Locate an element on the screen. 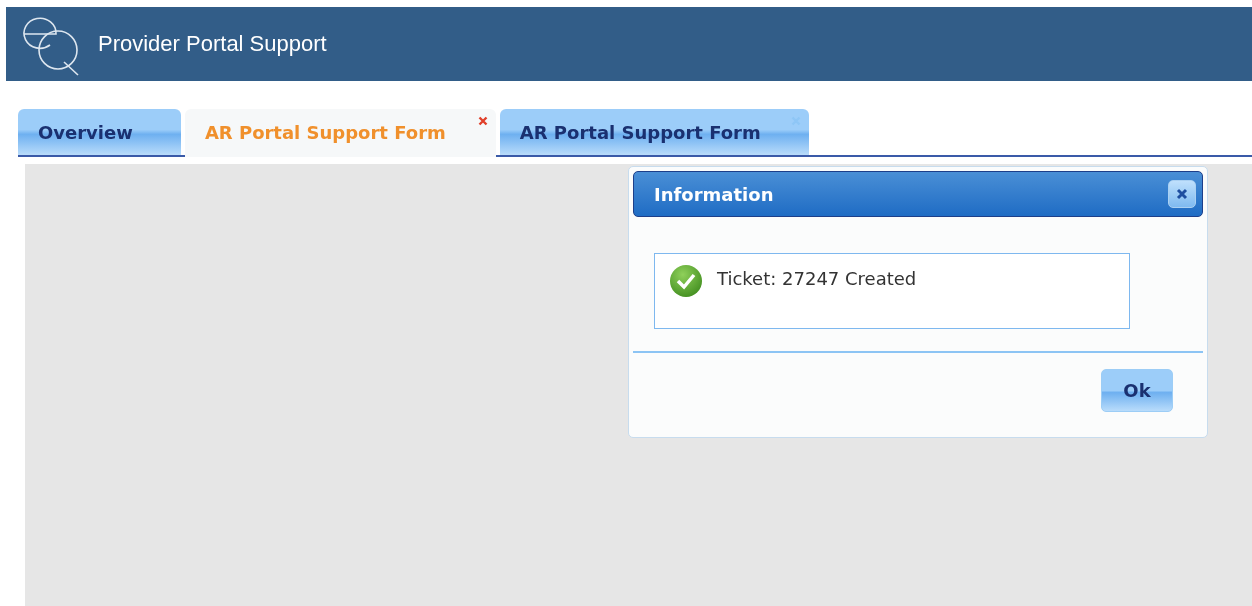 This screenshot has height=606, width=1252. tab: Overview is located at coordinates (99, 132).